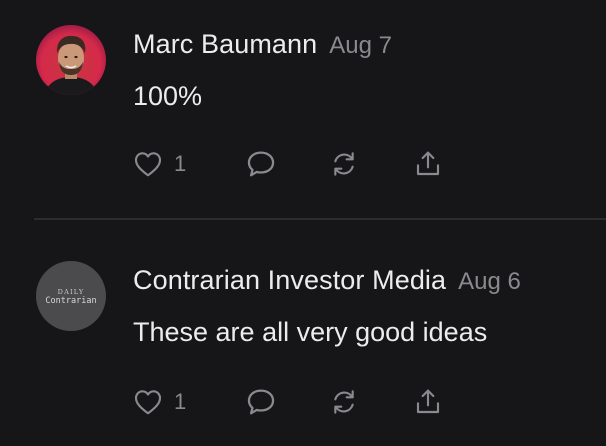  Describe the element at coordinates (70, 301) in the screenshot. I see `svg-text: Contrarian` at that location.